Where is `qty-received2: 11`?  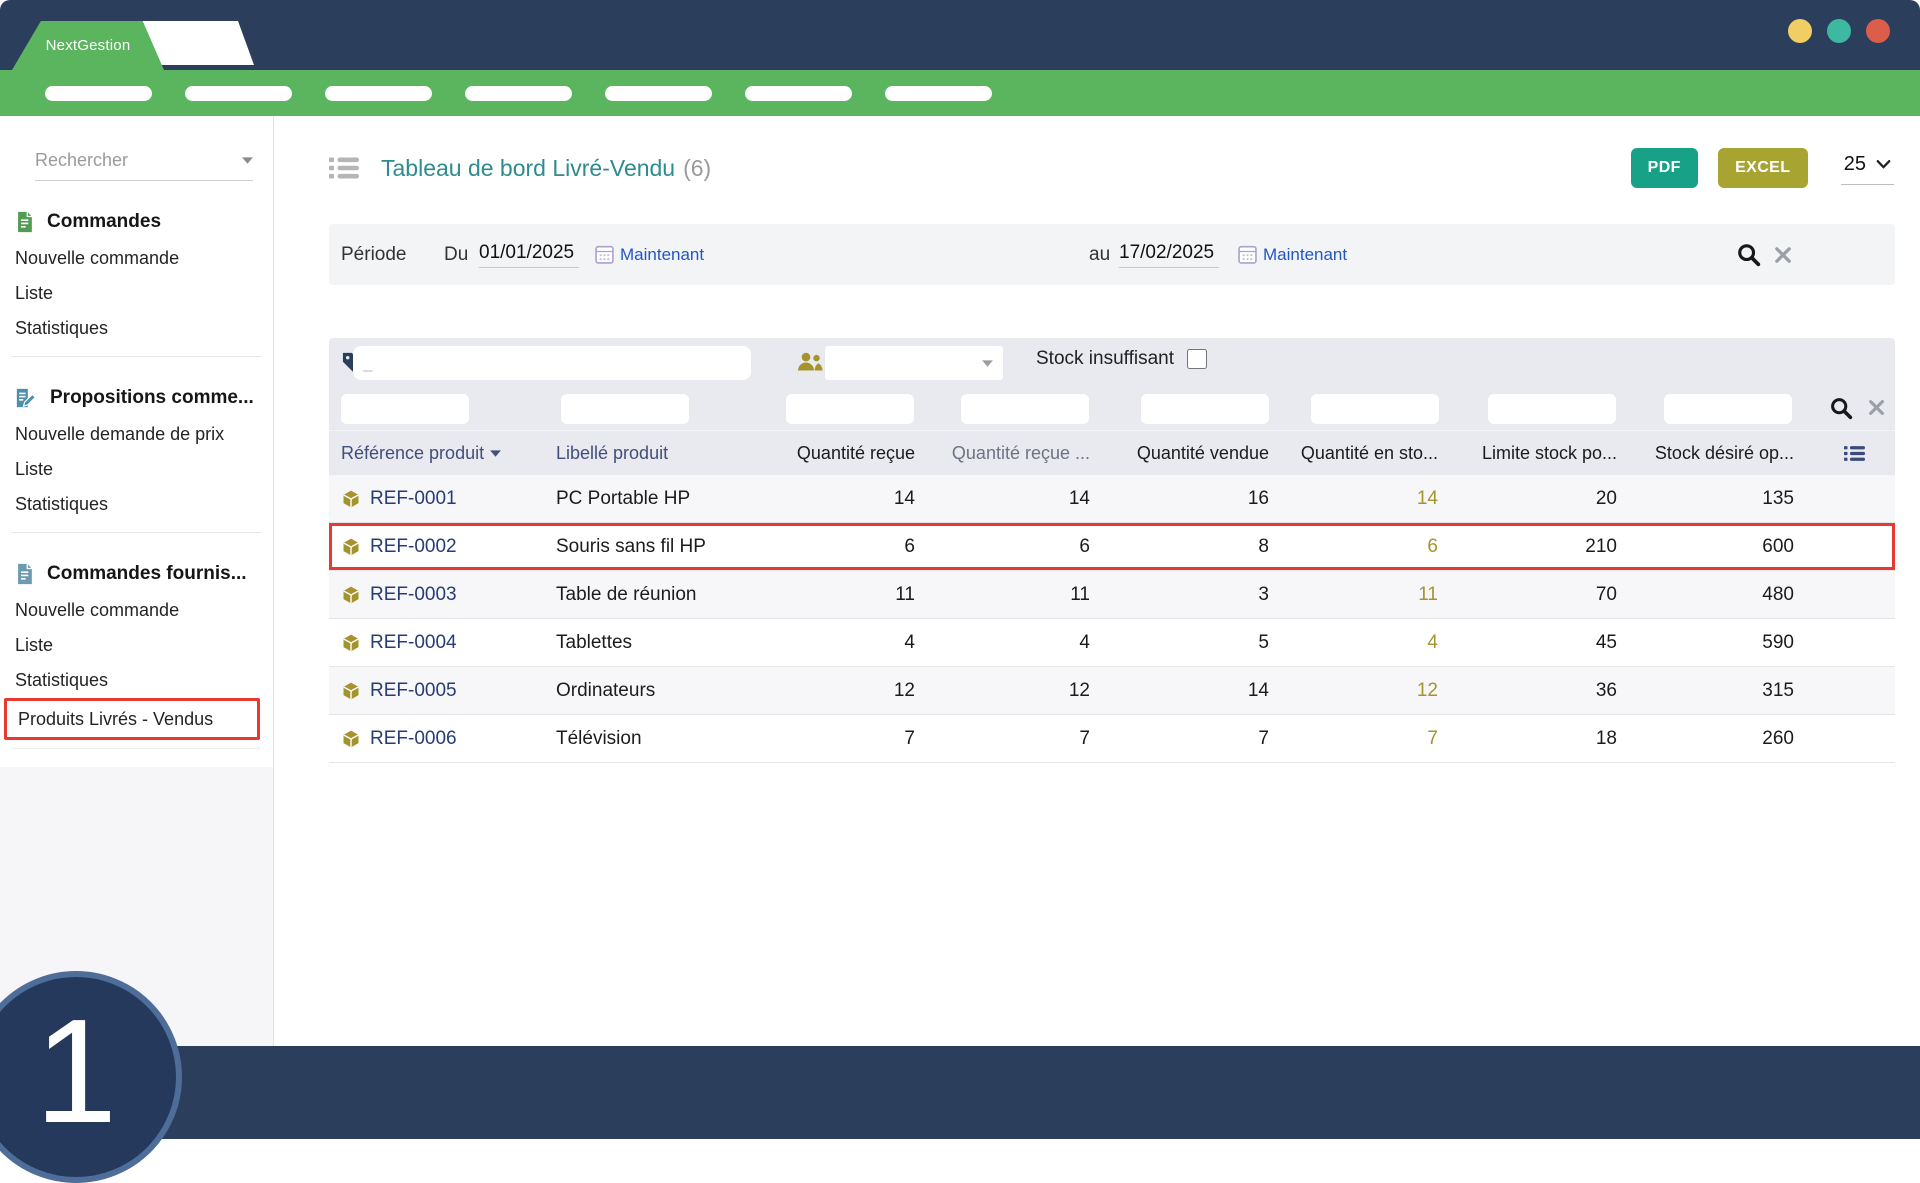 qty-received2: 11 is located at coordinates (1080, 594).